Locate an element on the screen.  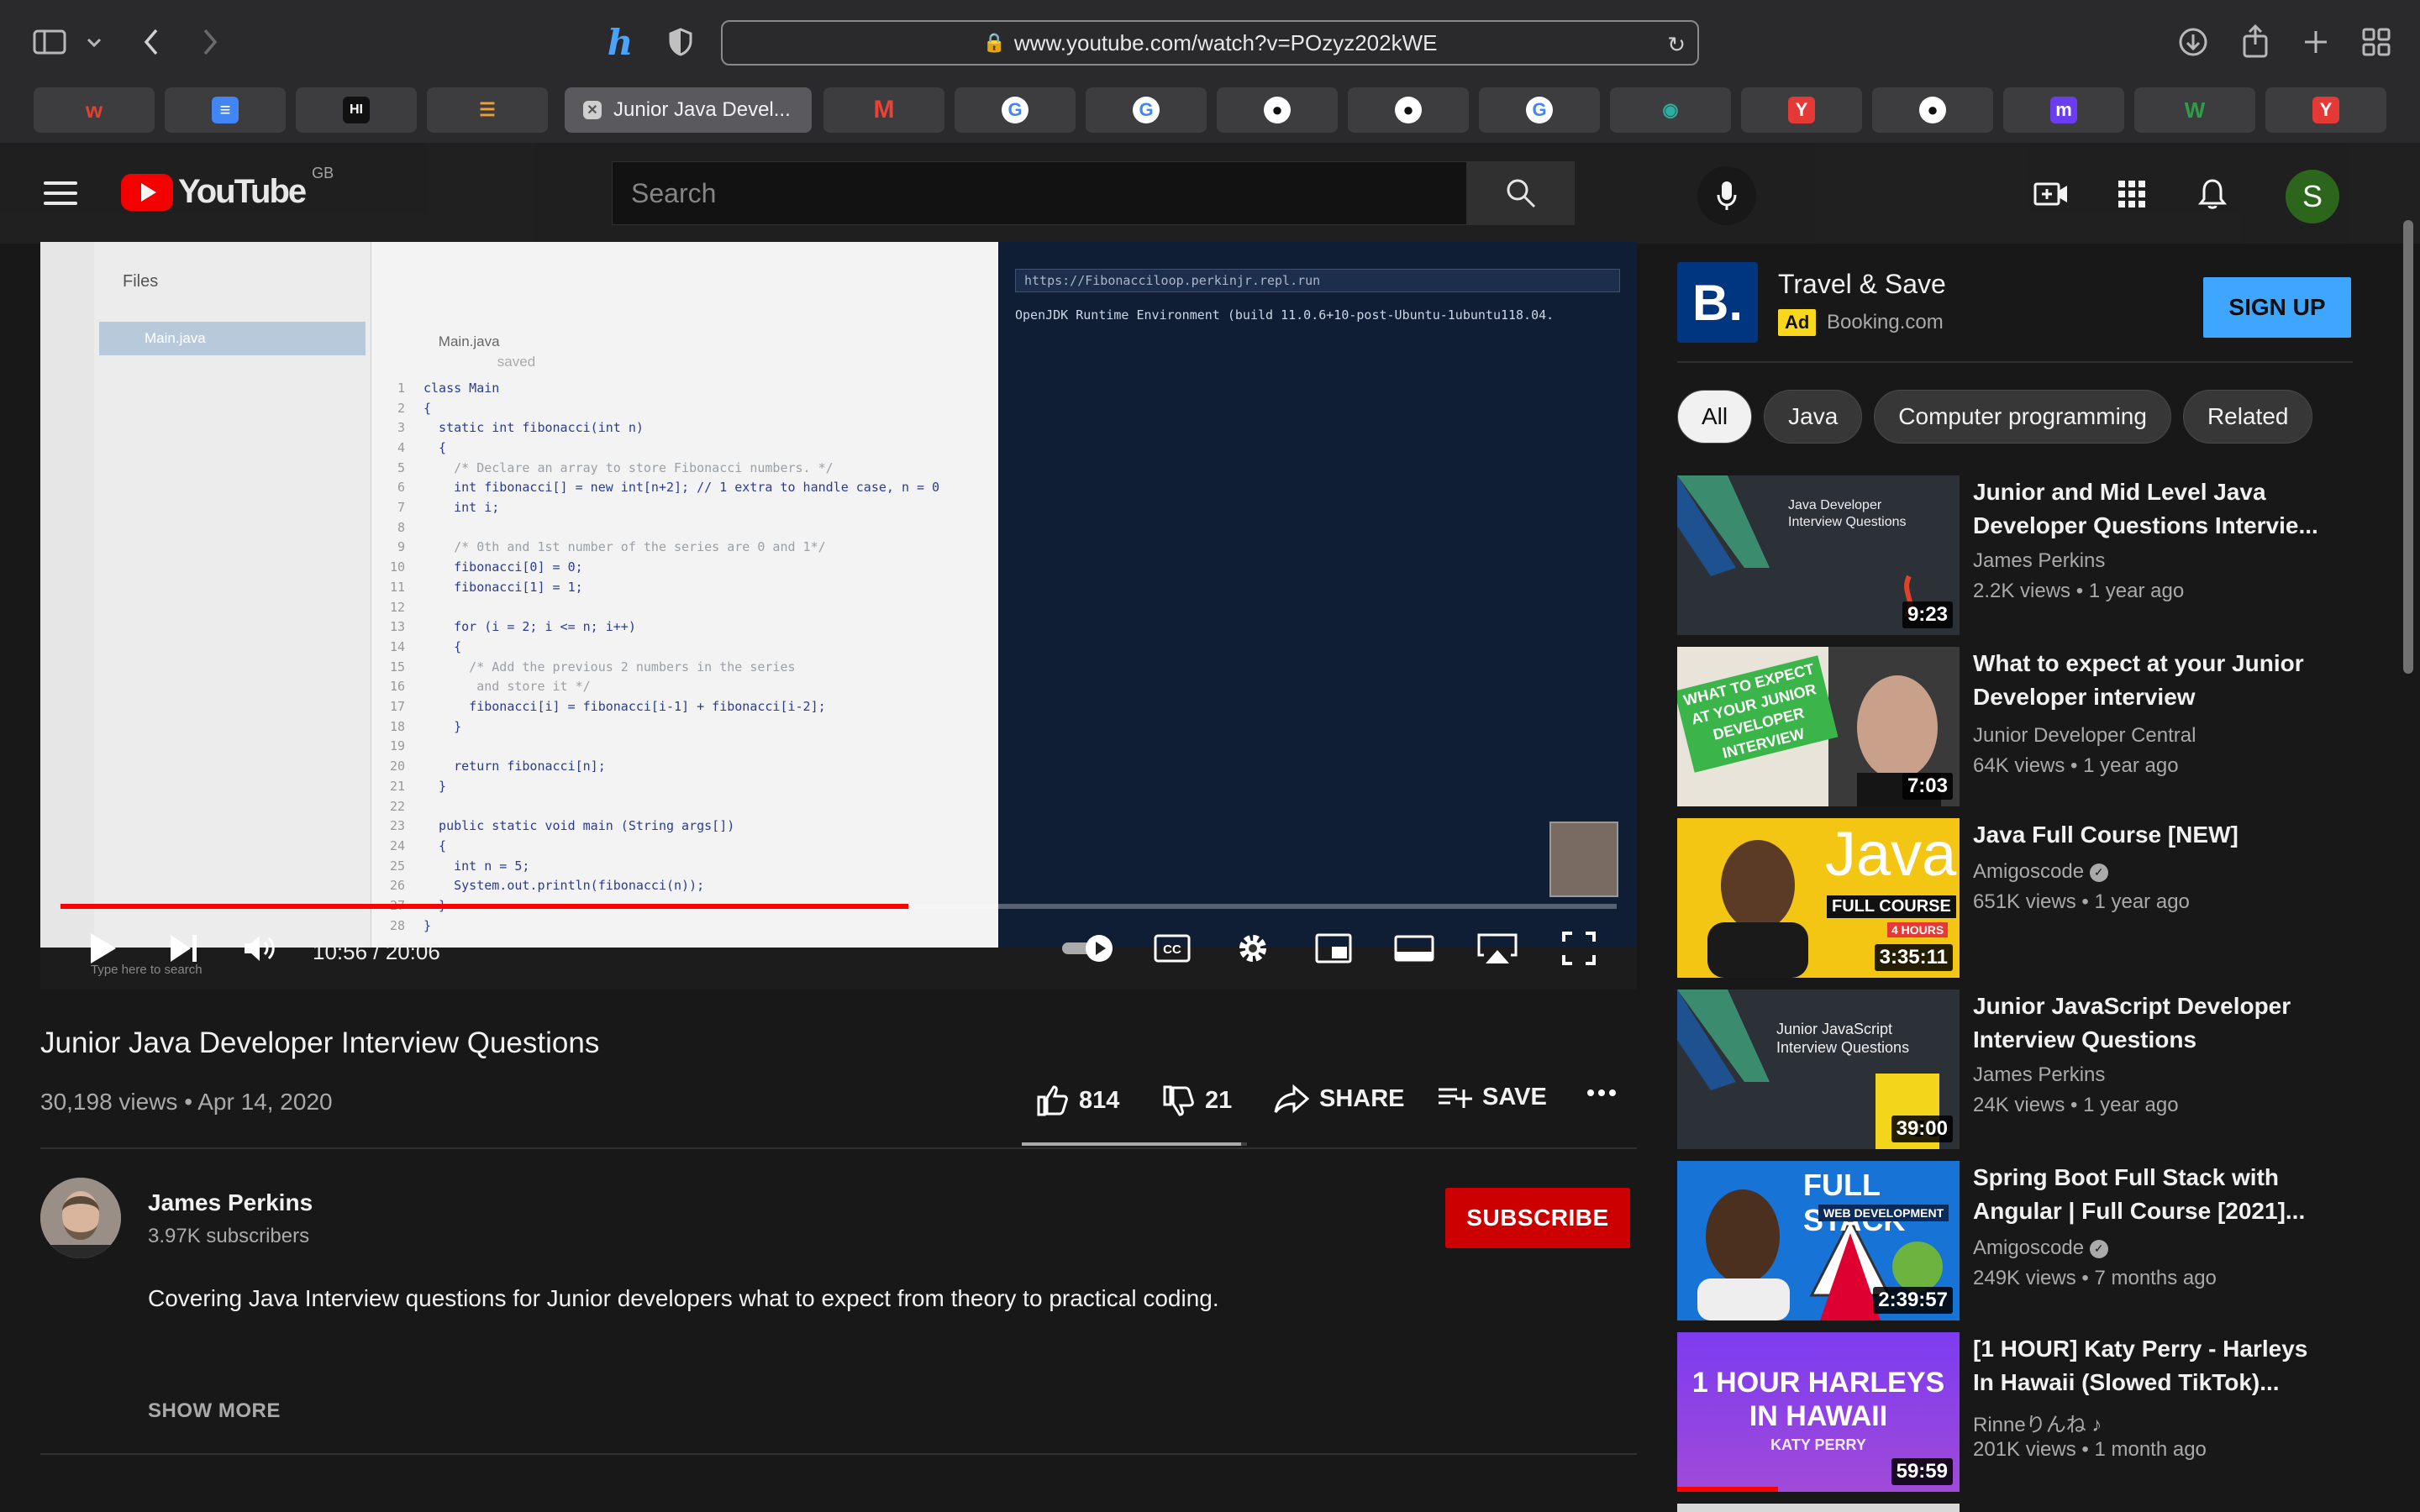
chip-all: All is located at coordinates (1715, 417).